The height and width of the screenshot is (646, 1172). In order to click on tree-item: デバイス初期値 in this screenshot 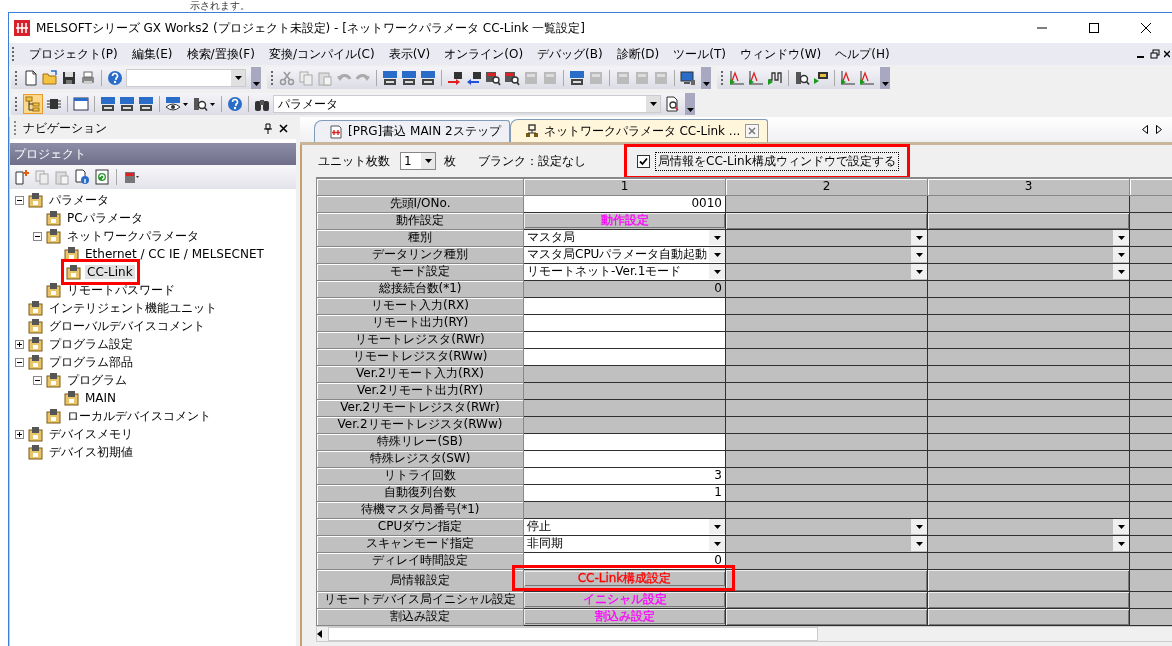, I will do `click(91, 452)`.